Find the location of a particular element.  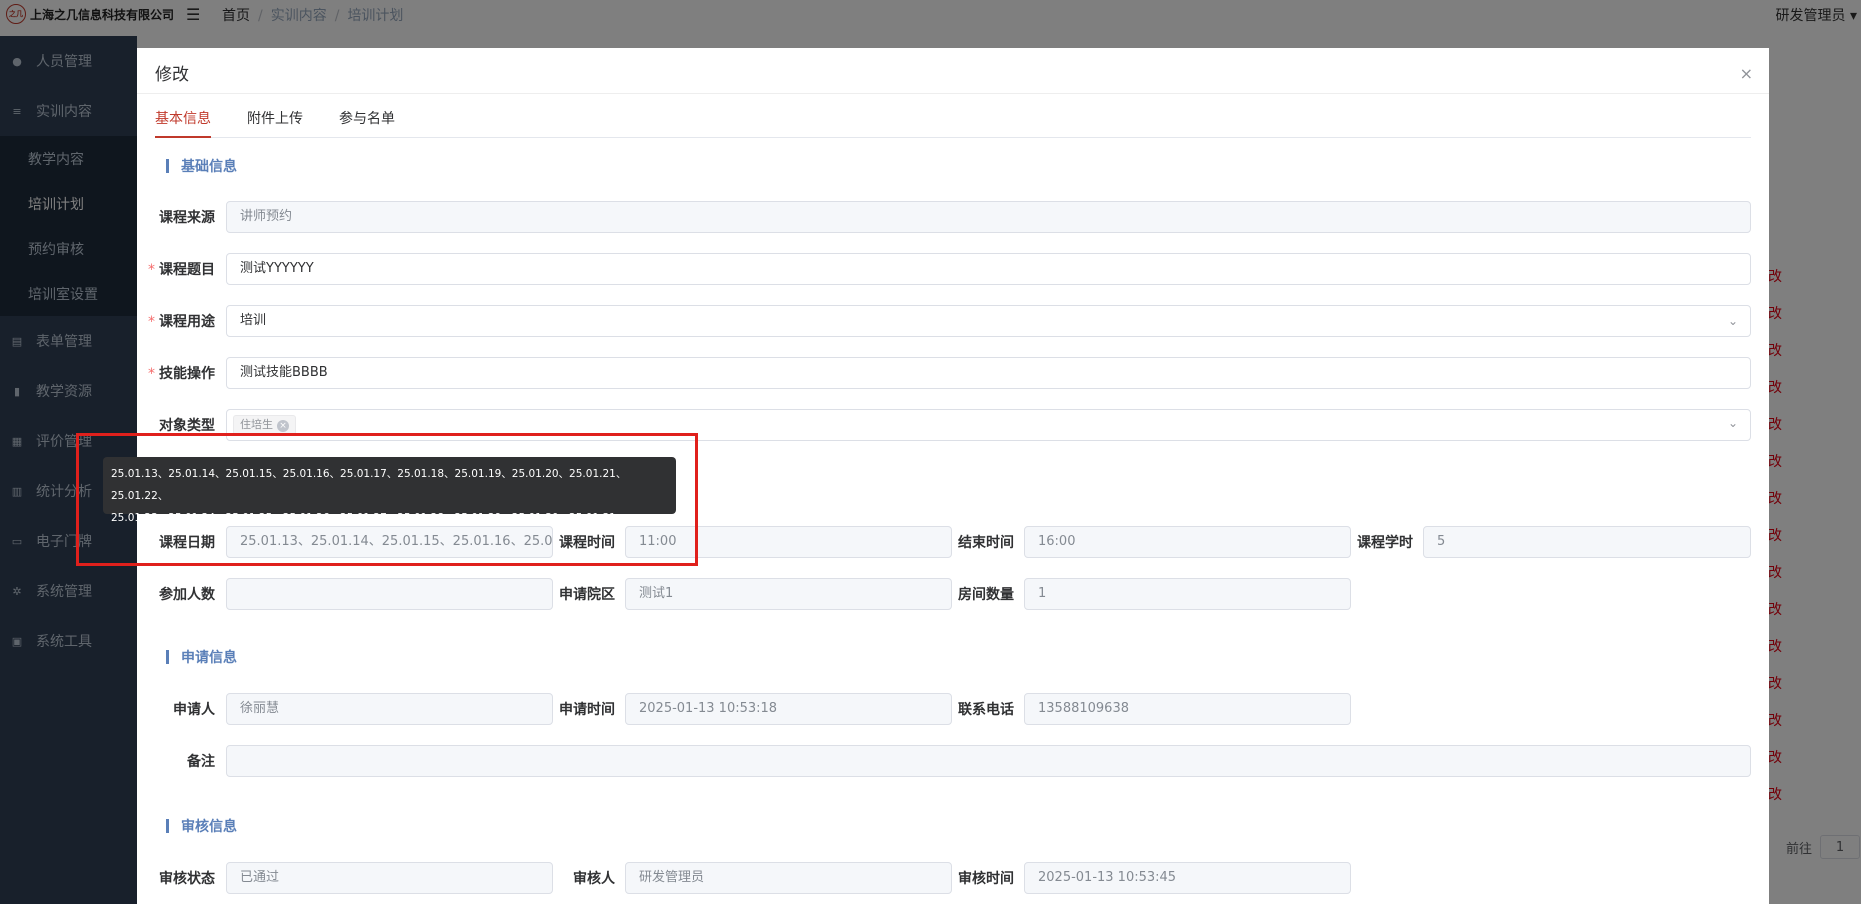

tag-close-icon: × is located at coordinates (283, 426).